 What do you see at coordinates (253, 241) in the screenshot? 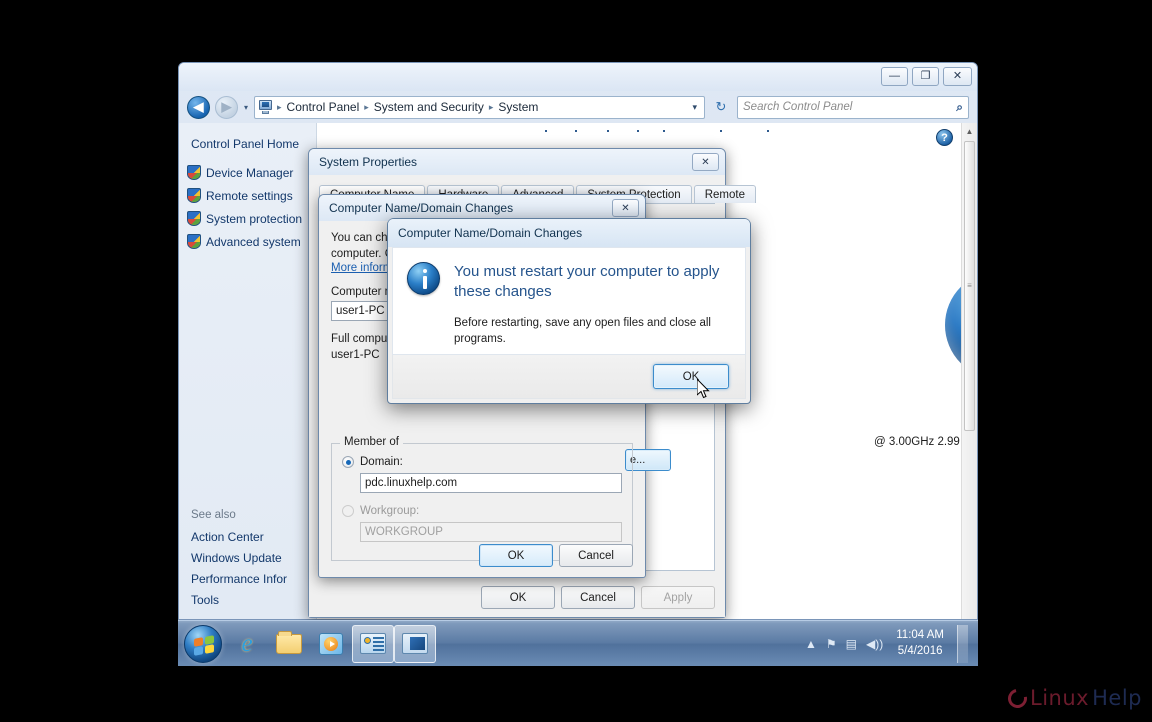
I see `sidebar-item-label: Advanced system` at bounding box center [253, 241].